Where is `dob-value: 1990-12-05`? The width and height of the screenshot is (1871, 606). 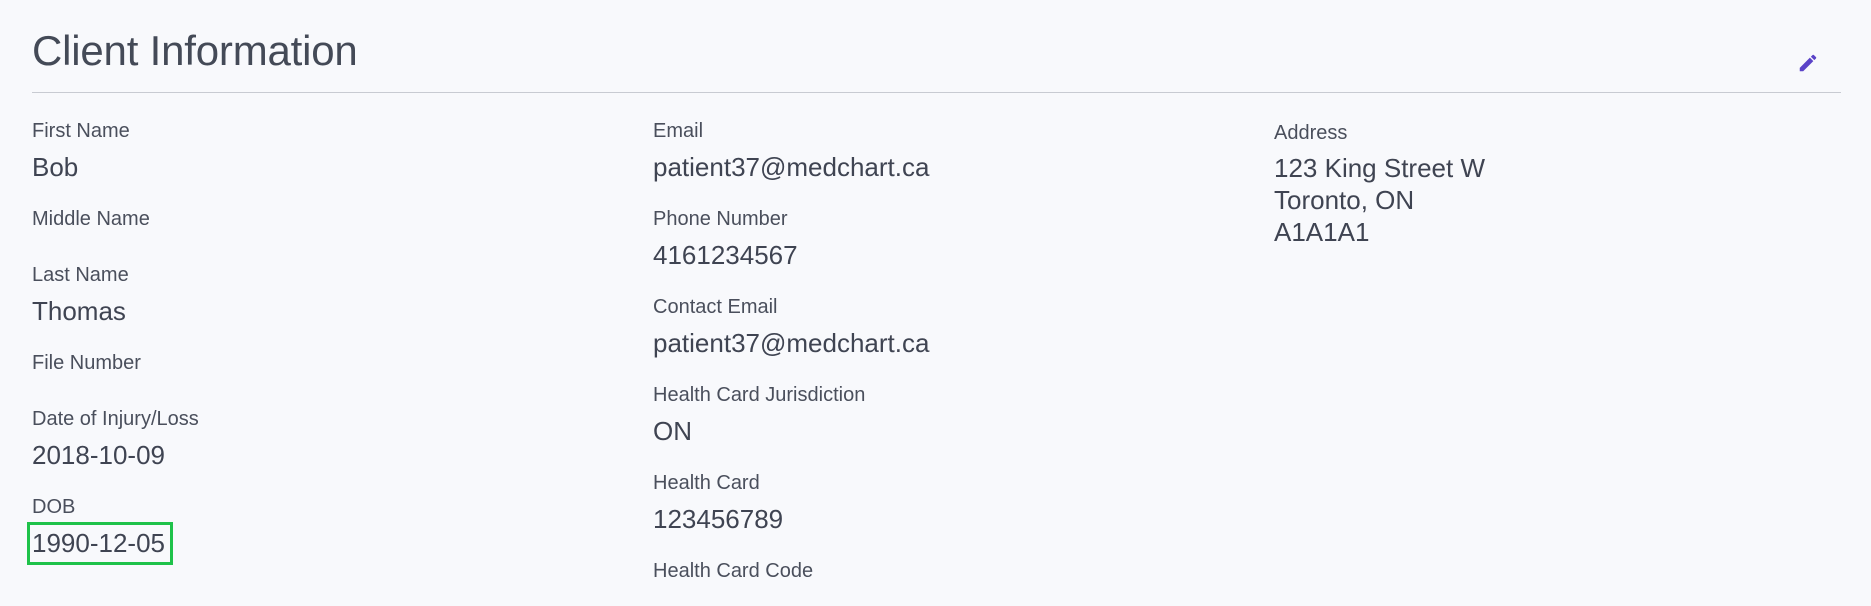
dob-value: 1990-12-05 is located at coordinates (98, 543).